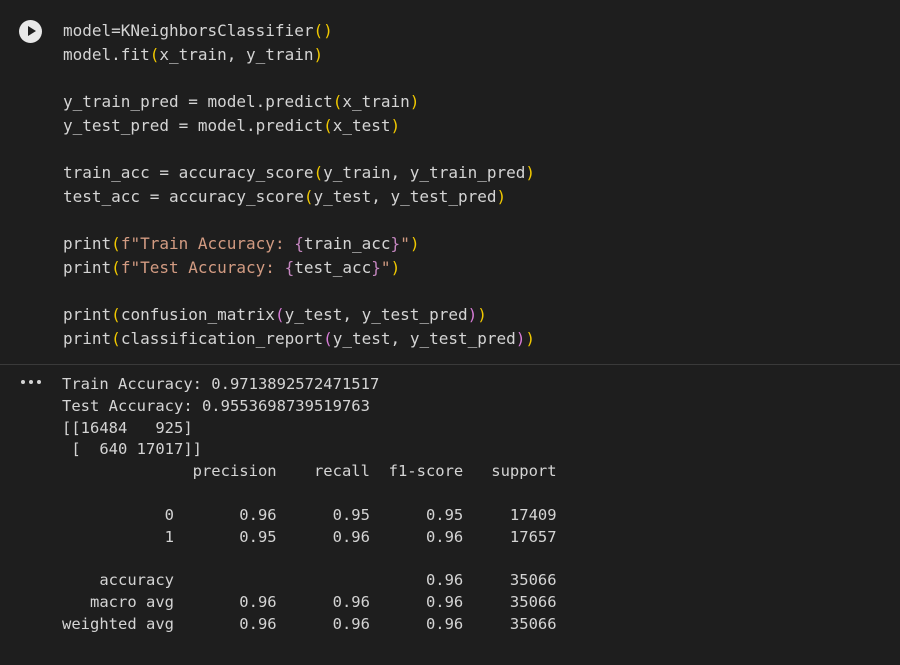 Image resolution: width=900 pixels, height=665 pixels. I want to click on output-line: Test Accuracy: 0.9553698739519763, so click(216, 405).